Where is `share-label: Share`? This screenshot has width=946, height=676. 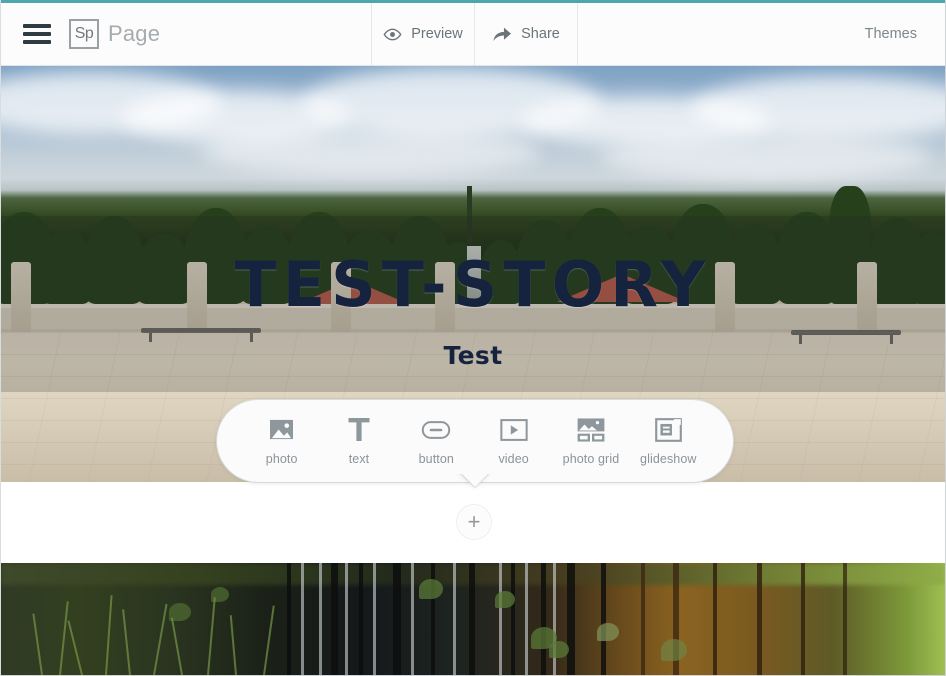
share-label: Share is located at coordinates (540, 34).